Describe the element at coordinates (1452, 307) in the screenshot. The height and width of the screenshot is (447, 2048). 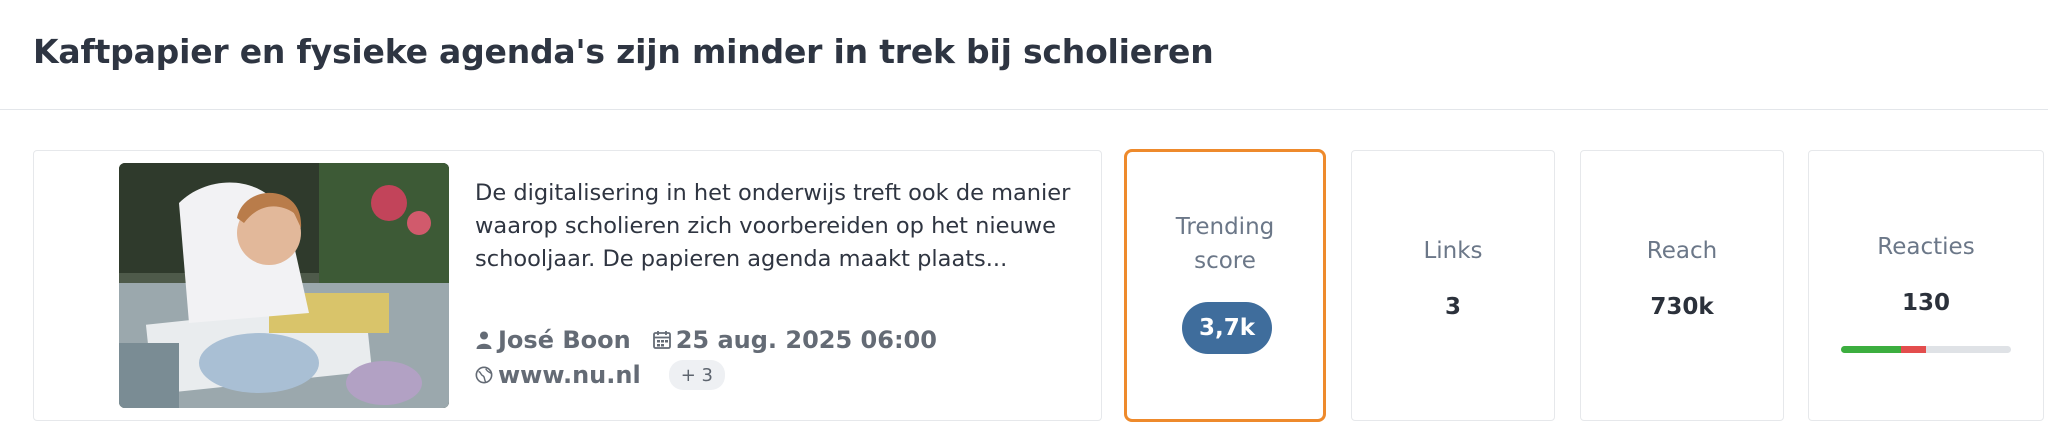
I see `links-value: 3` at that location.